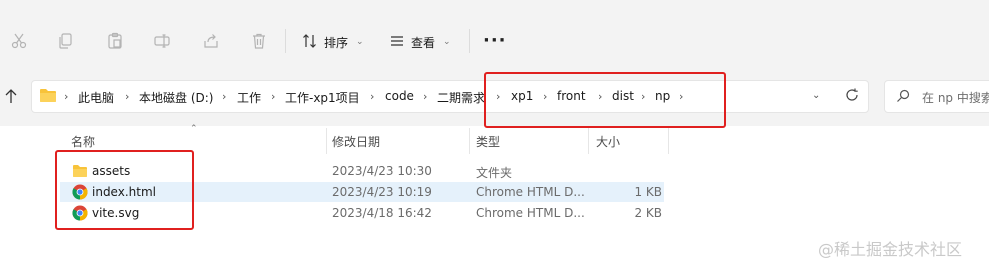  I want to click on file-modified: 2023/4/23 10:19, so click(382, 192).